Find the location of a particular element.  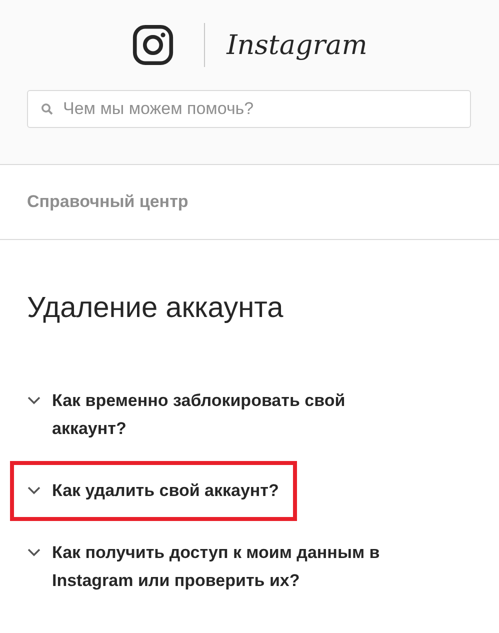

logo-wordmark: Instagram is located at coordinates (297, 45).